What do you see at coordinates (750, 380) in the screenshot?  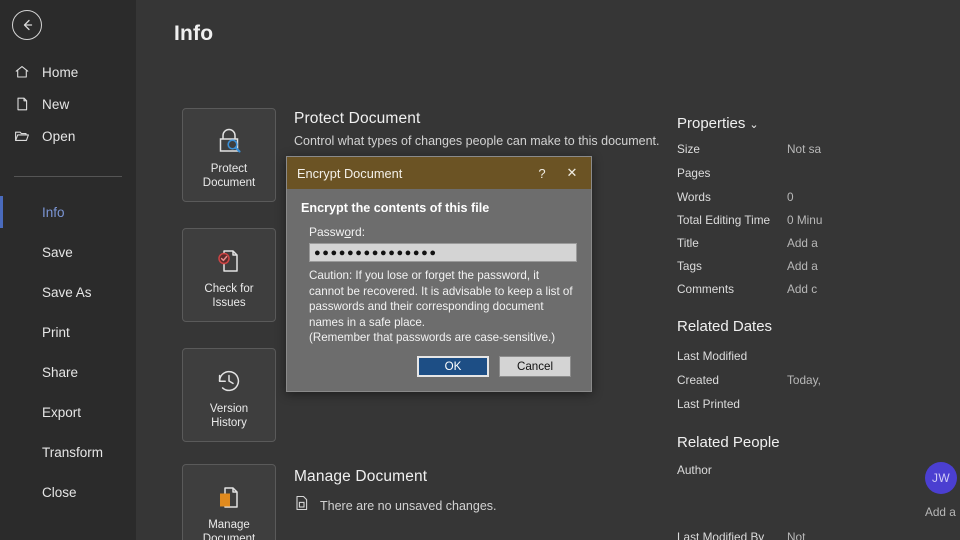 I see `date-row-created: Created Today,` at bounding box center [750, 380].